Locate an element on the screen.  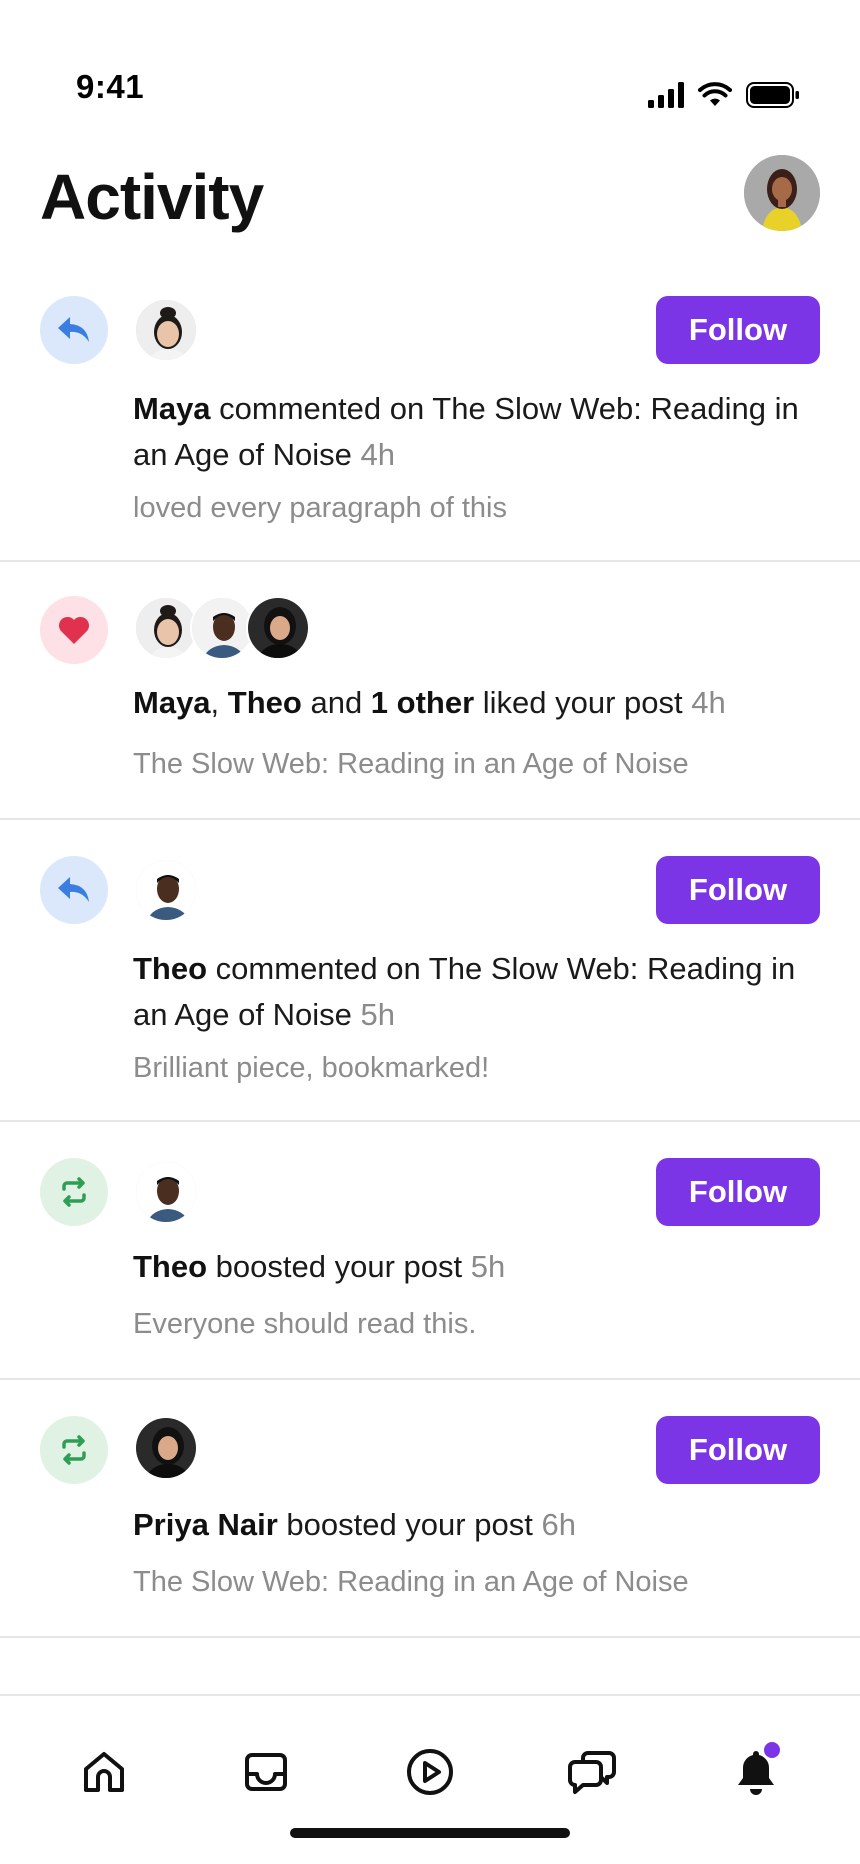
status-icons is located at coordinates (724, 95).